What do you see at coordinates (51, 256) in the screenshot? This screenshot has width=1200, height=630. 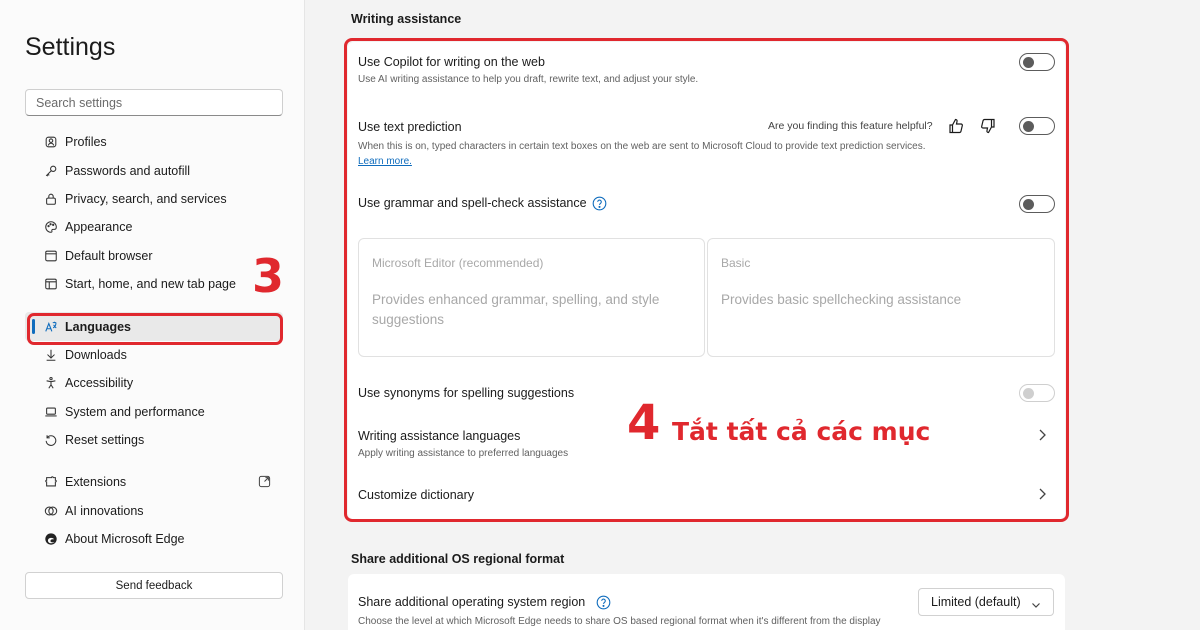 I see `browser-icon` at bounding box center [51, 256].